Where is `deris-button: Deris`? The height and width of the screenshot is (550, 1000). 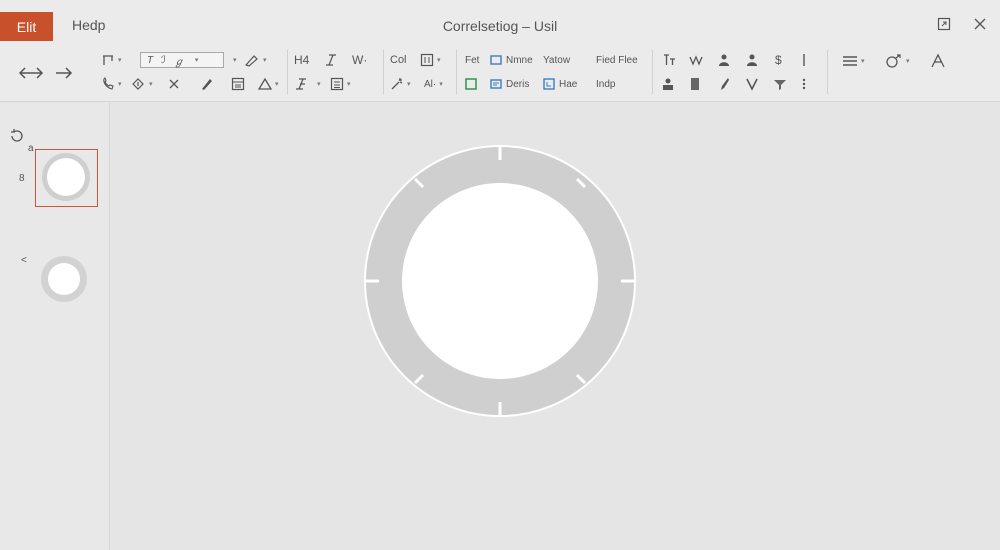
deris-button: Deris is located at coordinates (509, 84).